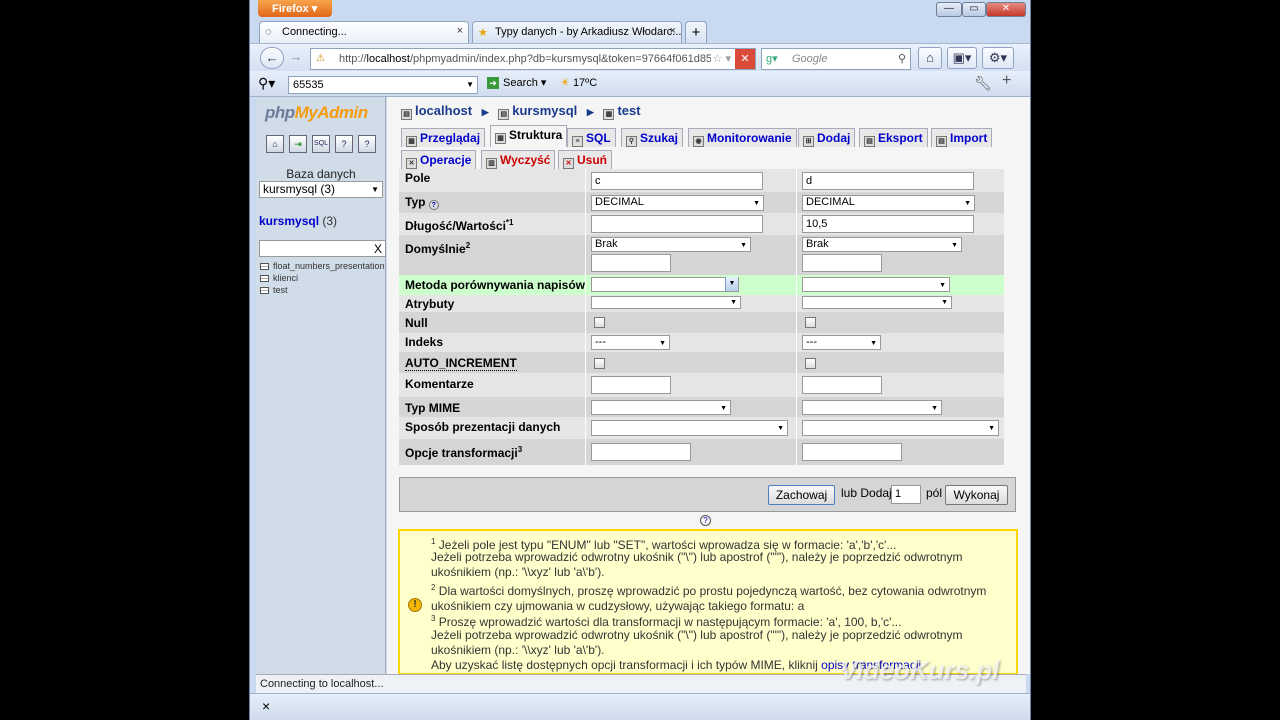 The image size is (1280, 720). Describe the element at coordinates (298, 144) in the screenshot. I see `exit-icon: ⇥` at that location.